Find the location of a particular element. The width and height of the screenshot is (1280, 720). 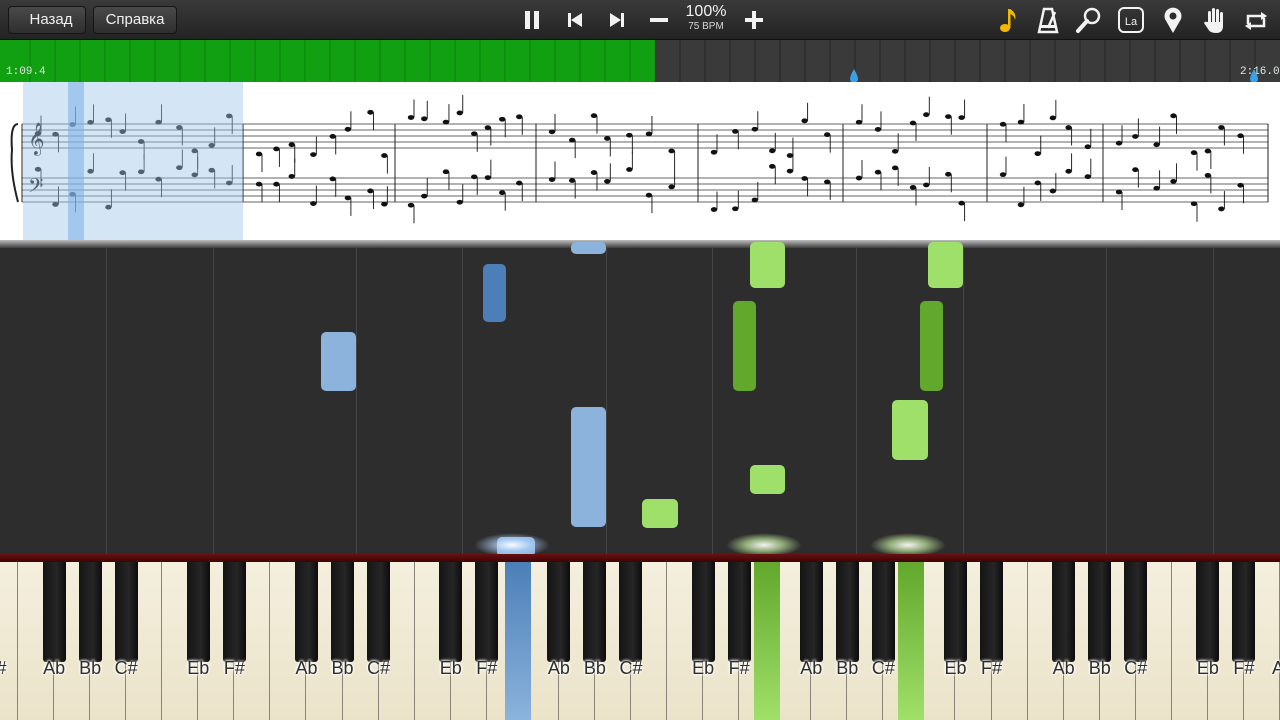

help-button: Справка is located at coordinates (135, 20).